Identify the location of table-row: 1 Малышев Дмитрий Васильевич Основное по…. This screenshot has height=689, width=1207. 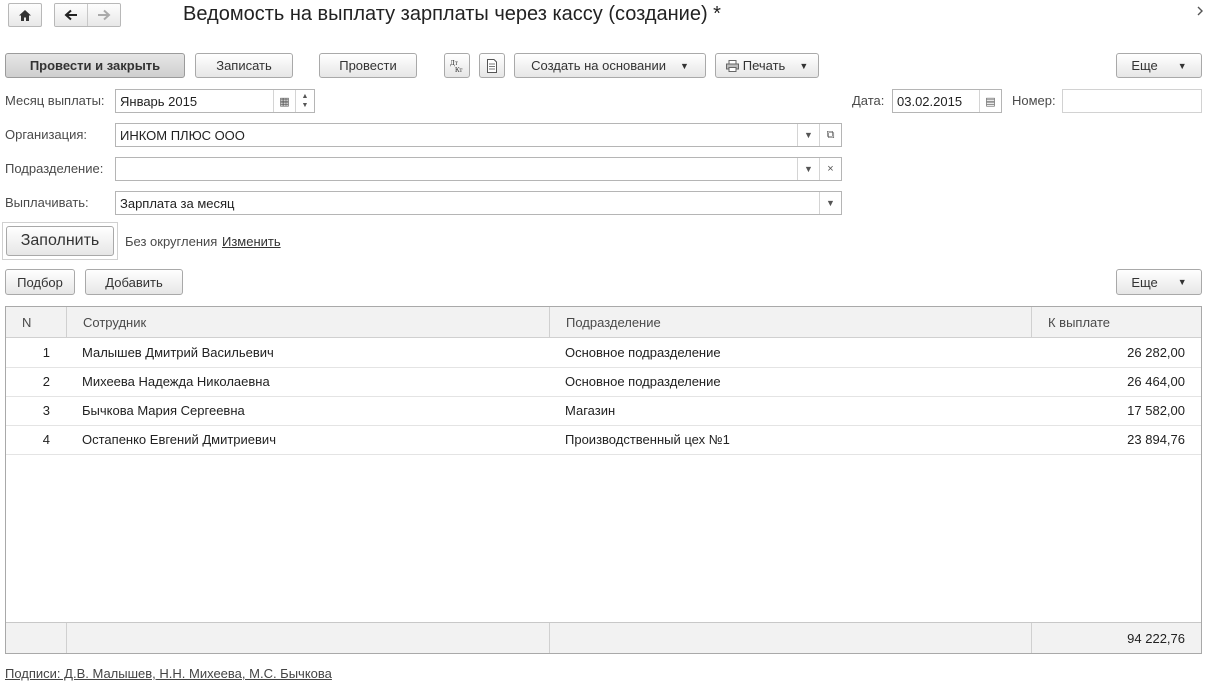
(603, 353).